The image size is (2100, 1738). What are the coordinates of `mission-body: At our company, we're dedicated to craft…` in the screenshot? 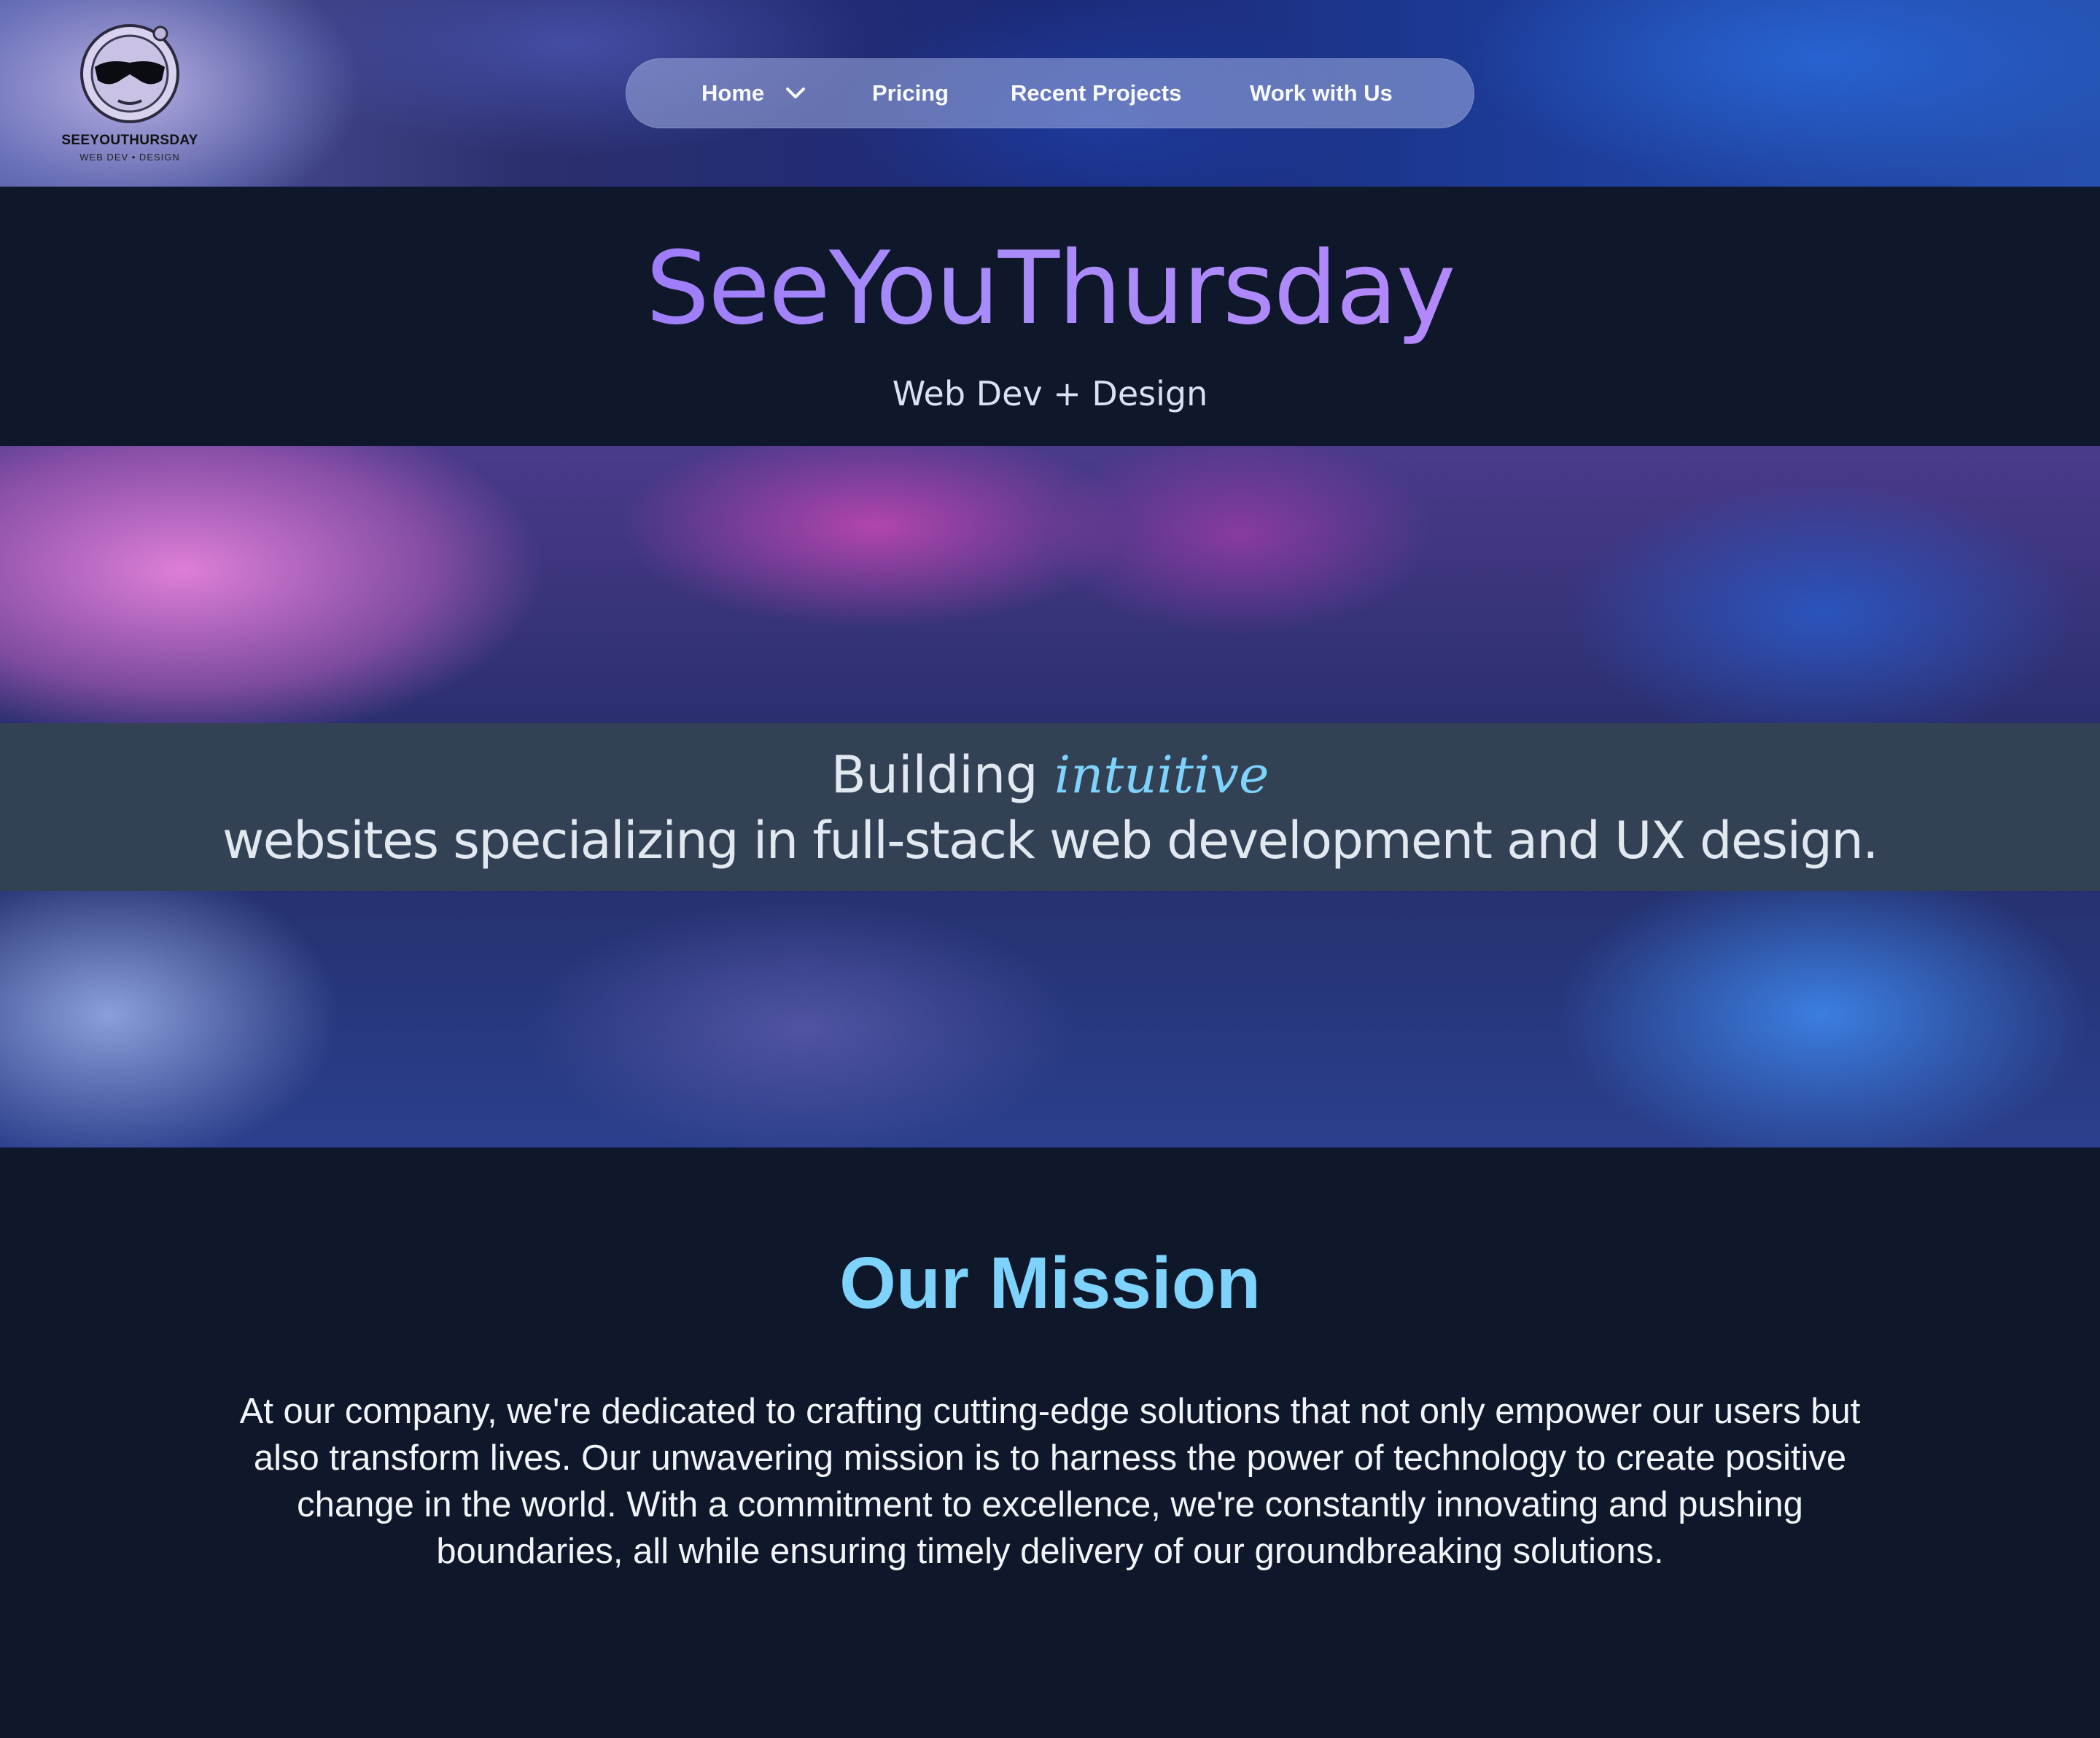 It's located at (1050, 1481).